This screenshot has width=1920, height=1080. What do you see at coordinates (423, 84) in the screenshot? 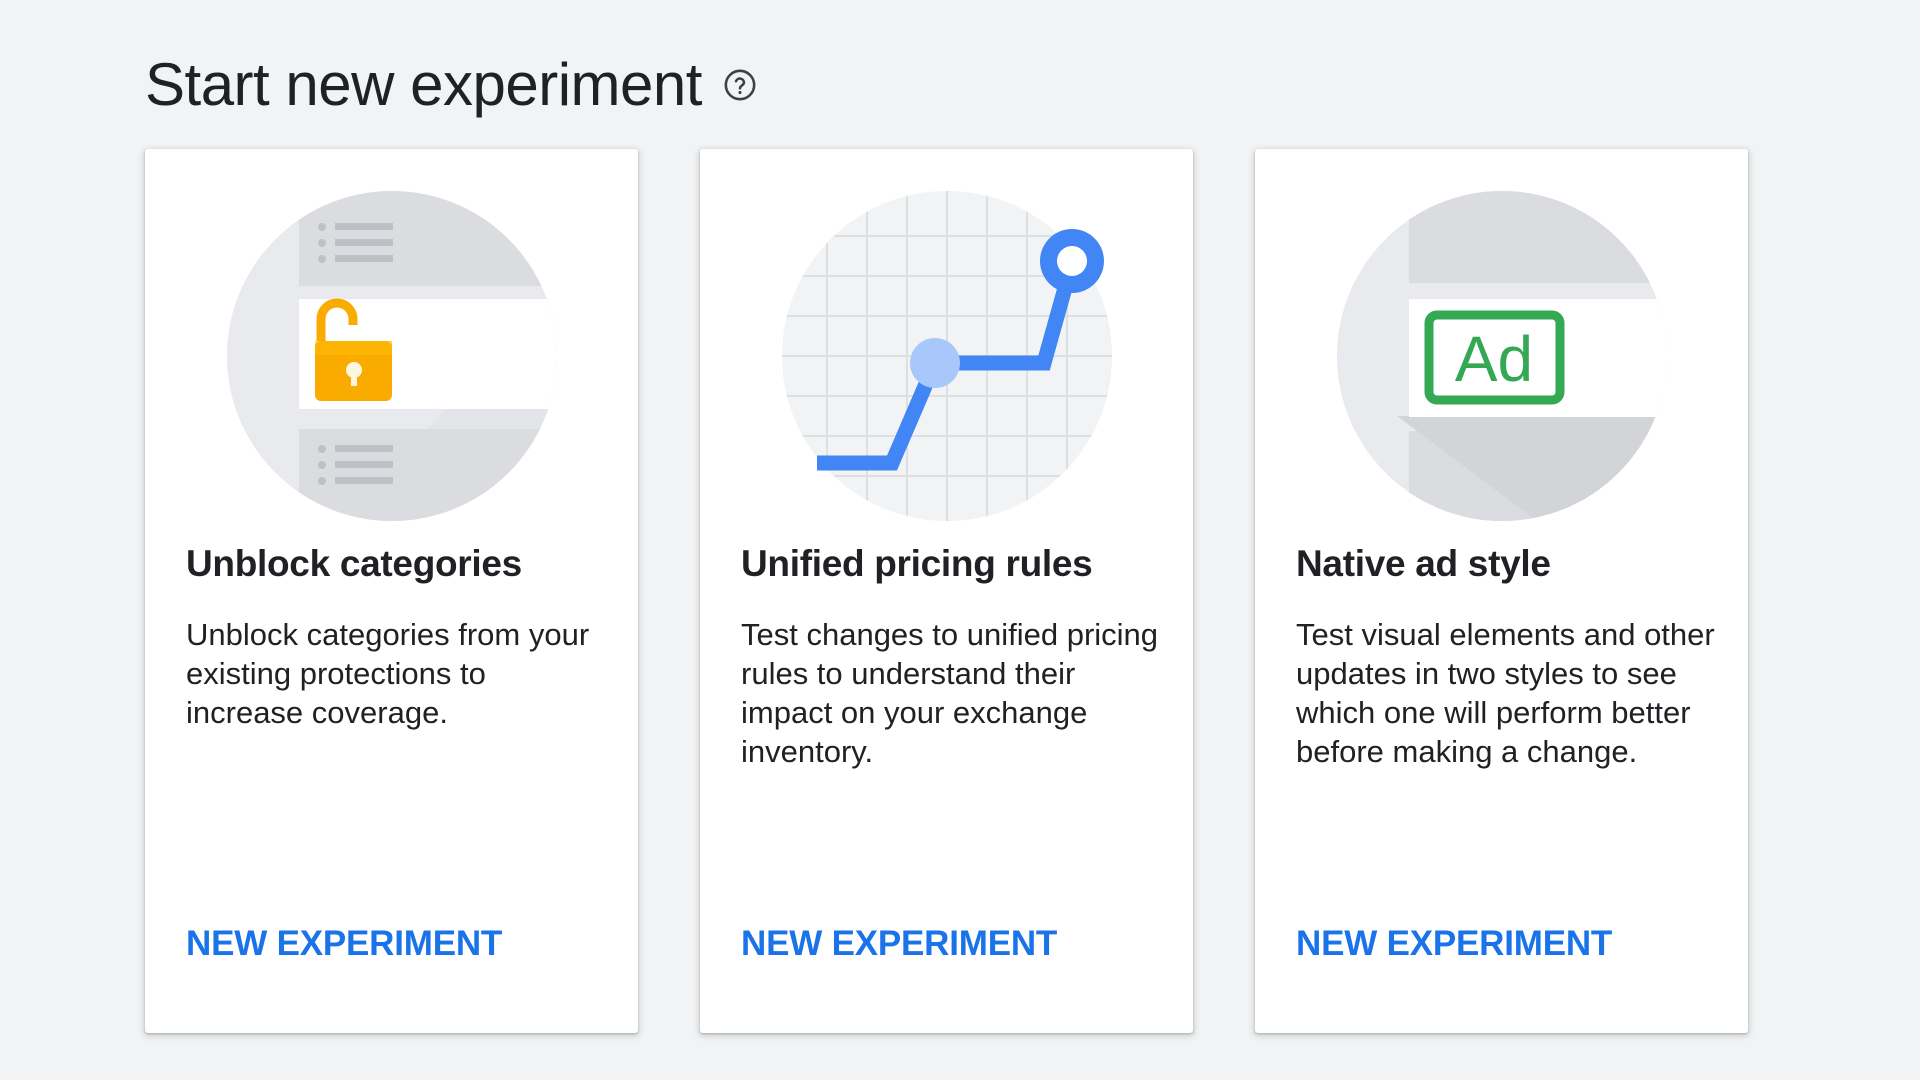
I see `page-title: Start new experiment` at bounding box center [423, 84].